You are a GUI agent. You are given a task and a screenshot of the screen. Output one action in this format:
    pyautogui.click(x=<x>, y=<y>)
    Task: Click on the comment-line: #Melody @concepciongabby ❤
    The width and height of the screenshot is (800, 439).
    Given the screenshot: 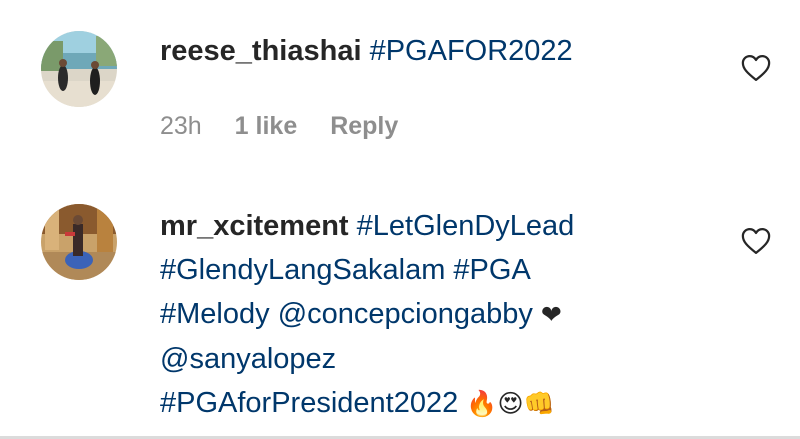 What is the action you would take?
    pyautogui.click(x=367, y=314)
    